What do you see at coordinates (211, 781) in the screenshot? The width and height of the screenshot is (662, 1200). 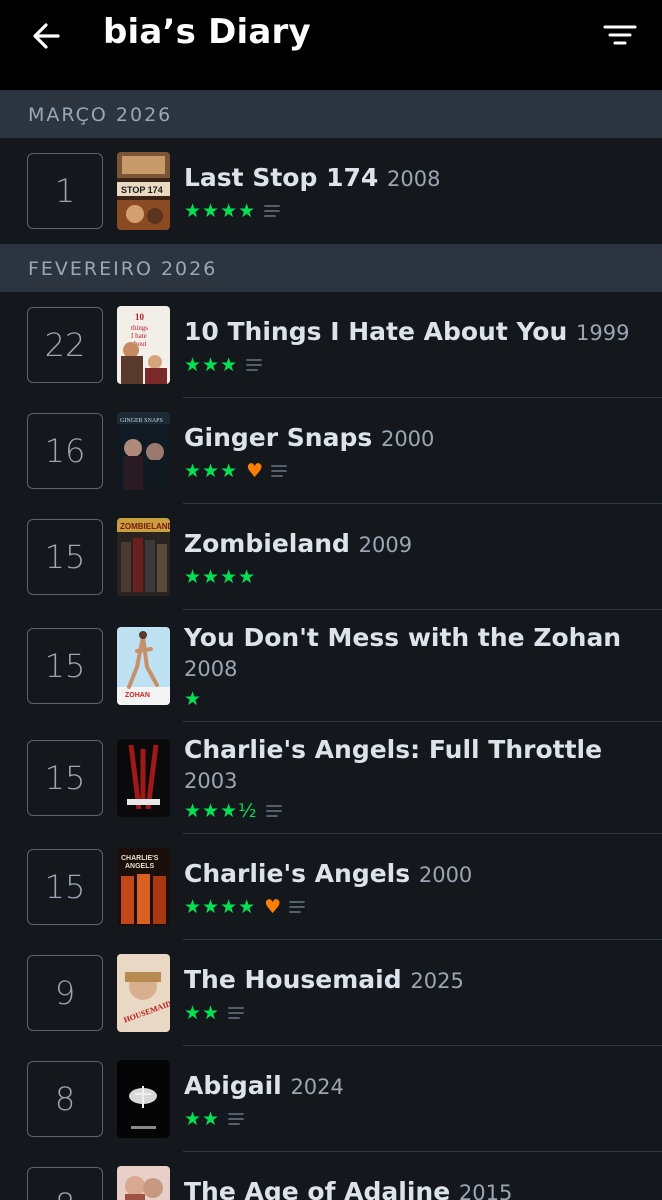 I see `film-year: 2003` at bounding box center [211, 781].